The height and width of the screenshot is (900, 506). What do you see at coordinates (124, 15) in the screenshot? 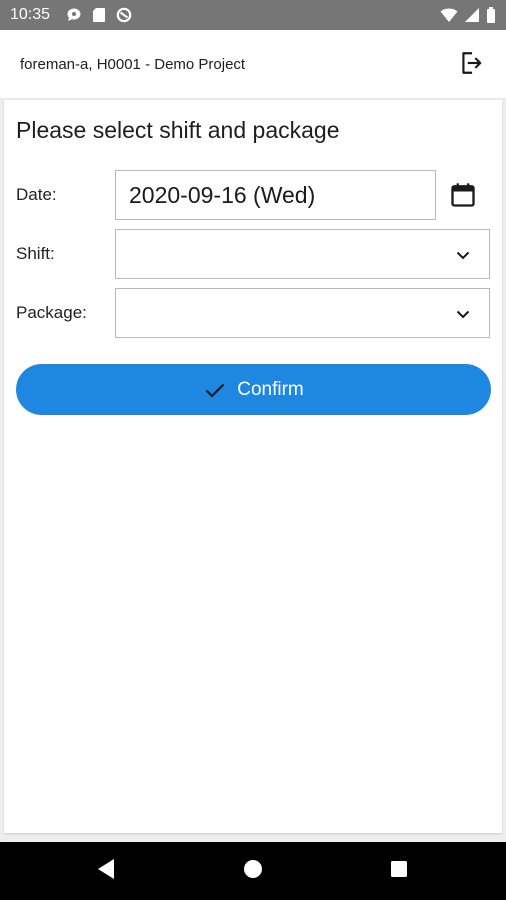
I see `data-saver-icon` at bounding box center [124, 15].